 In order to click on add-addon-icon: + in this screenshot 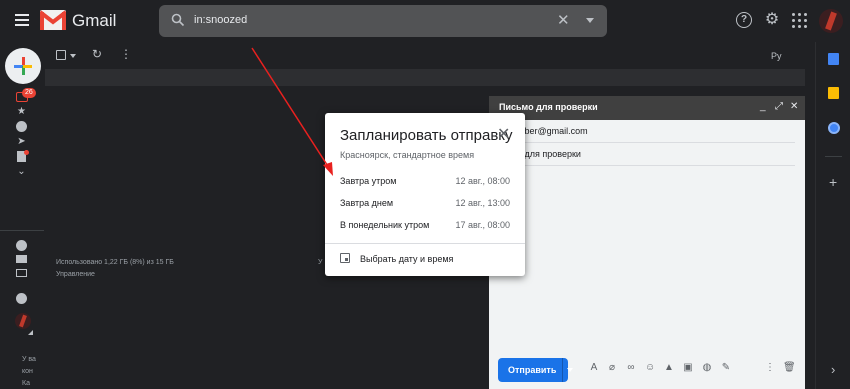, I will do `click(833, 182)`.